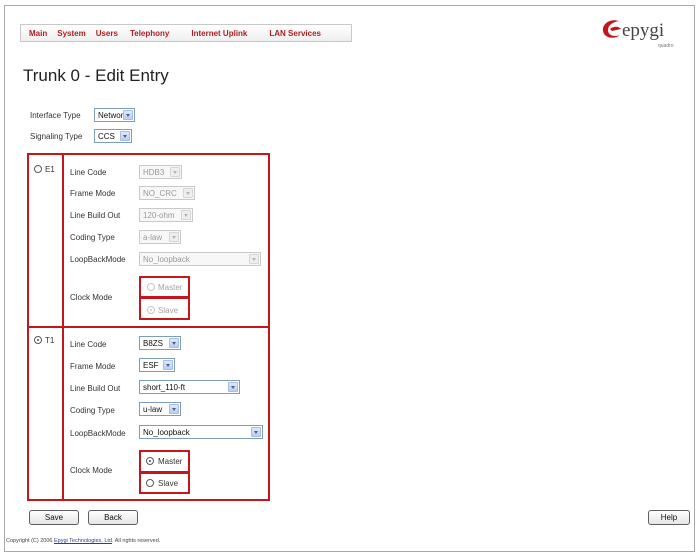 This screenshot has height=554, width=700. What do you see at coordinates (170, 461) in the screenshot?
I see `t1-clock-master-label: Master` at bounding box center [170, 461].